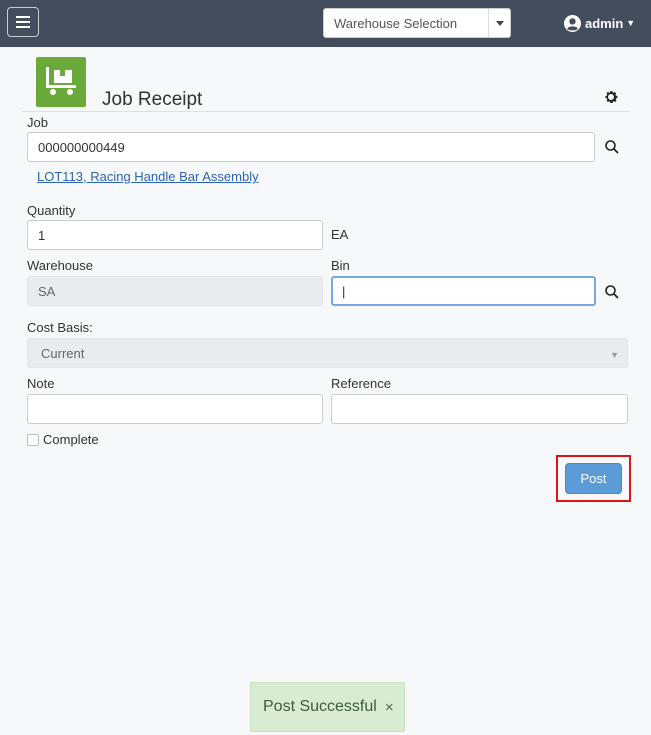  I want to click on warehouse-field: SA, so click(175, 291).